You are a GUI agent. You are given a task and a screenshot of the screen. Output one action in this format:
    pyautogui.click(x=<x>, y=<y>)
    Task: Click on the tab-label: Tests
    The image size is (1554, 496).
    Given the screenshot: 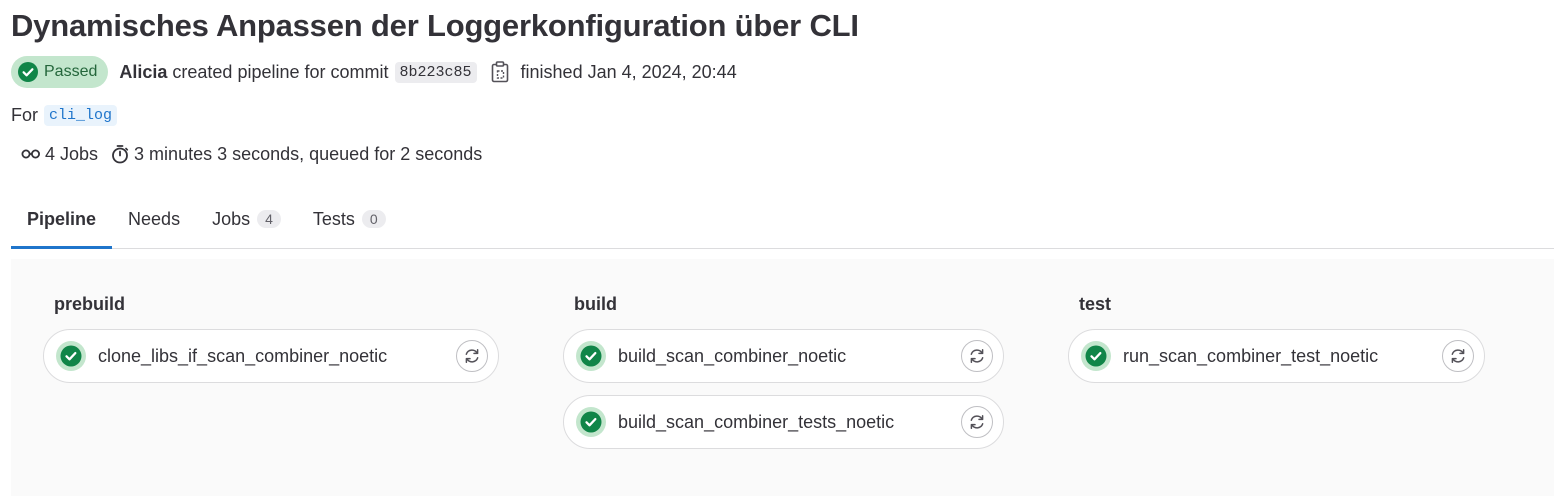 What is the action you would take?
    pyautogui.click(x=333, y=218)
    